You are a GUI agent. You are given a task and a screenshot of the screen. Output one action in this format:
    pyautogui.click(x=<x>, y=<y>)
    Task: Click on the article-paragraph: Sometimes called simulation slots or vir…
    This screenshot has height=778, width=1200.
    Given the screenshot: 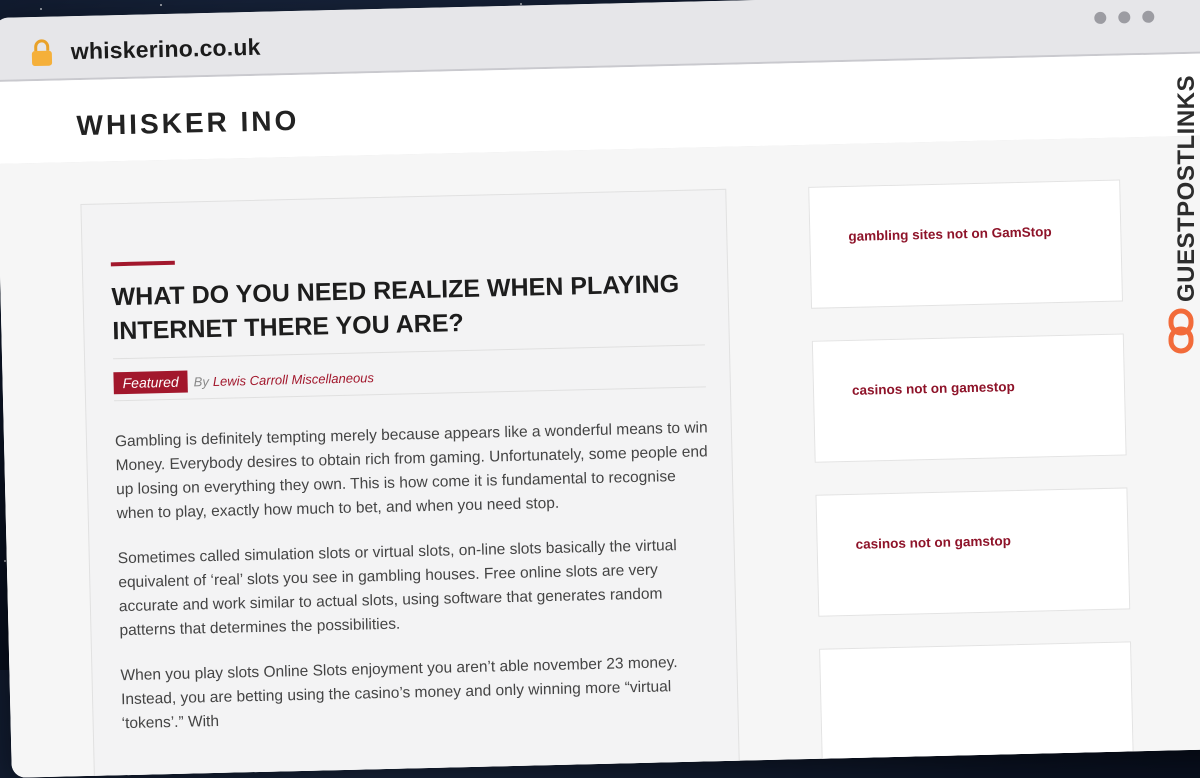 What is the action you would take?
    pyautogui.click(x=397, y=588)
    